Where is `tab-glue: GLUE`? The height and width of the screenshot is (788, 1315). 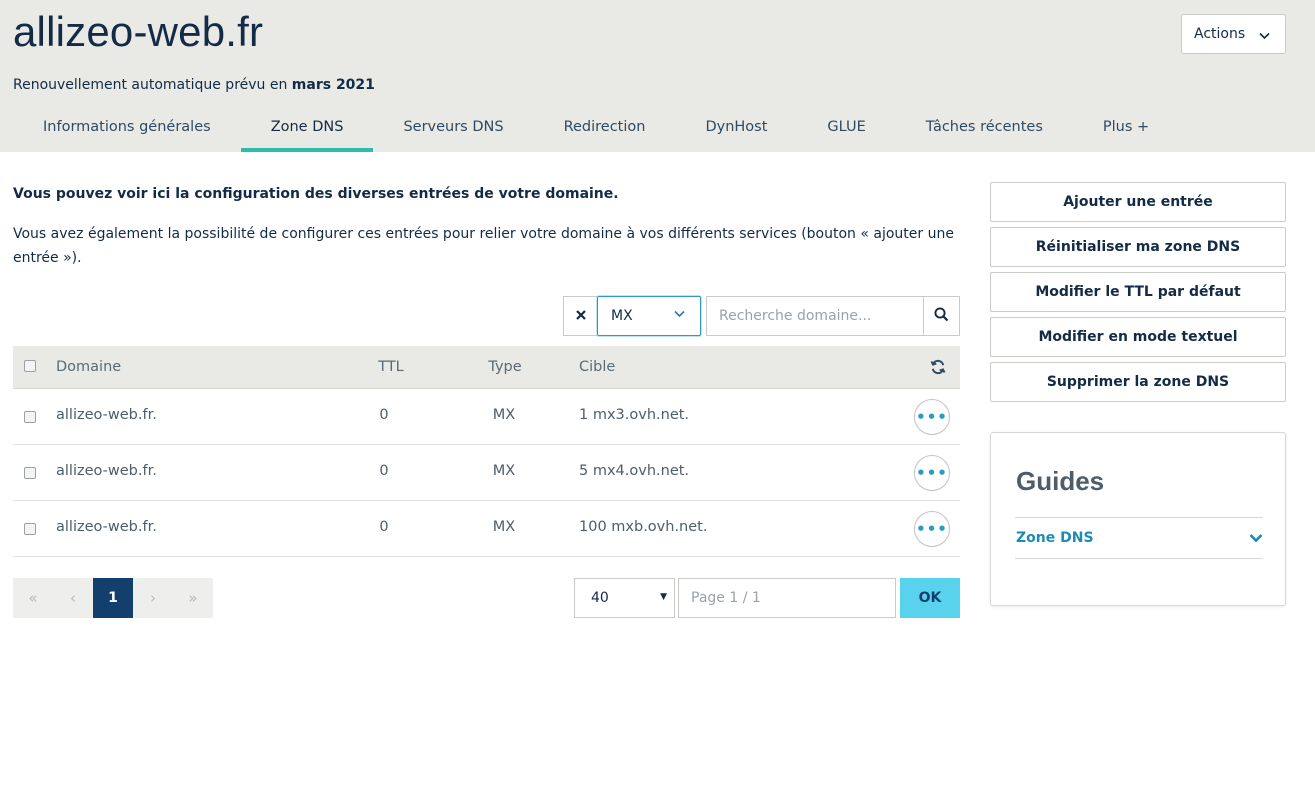
tab-glue: GLUE is located at coordinates (846, 129).